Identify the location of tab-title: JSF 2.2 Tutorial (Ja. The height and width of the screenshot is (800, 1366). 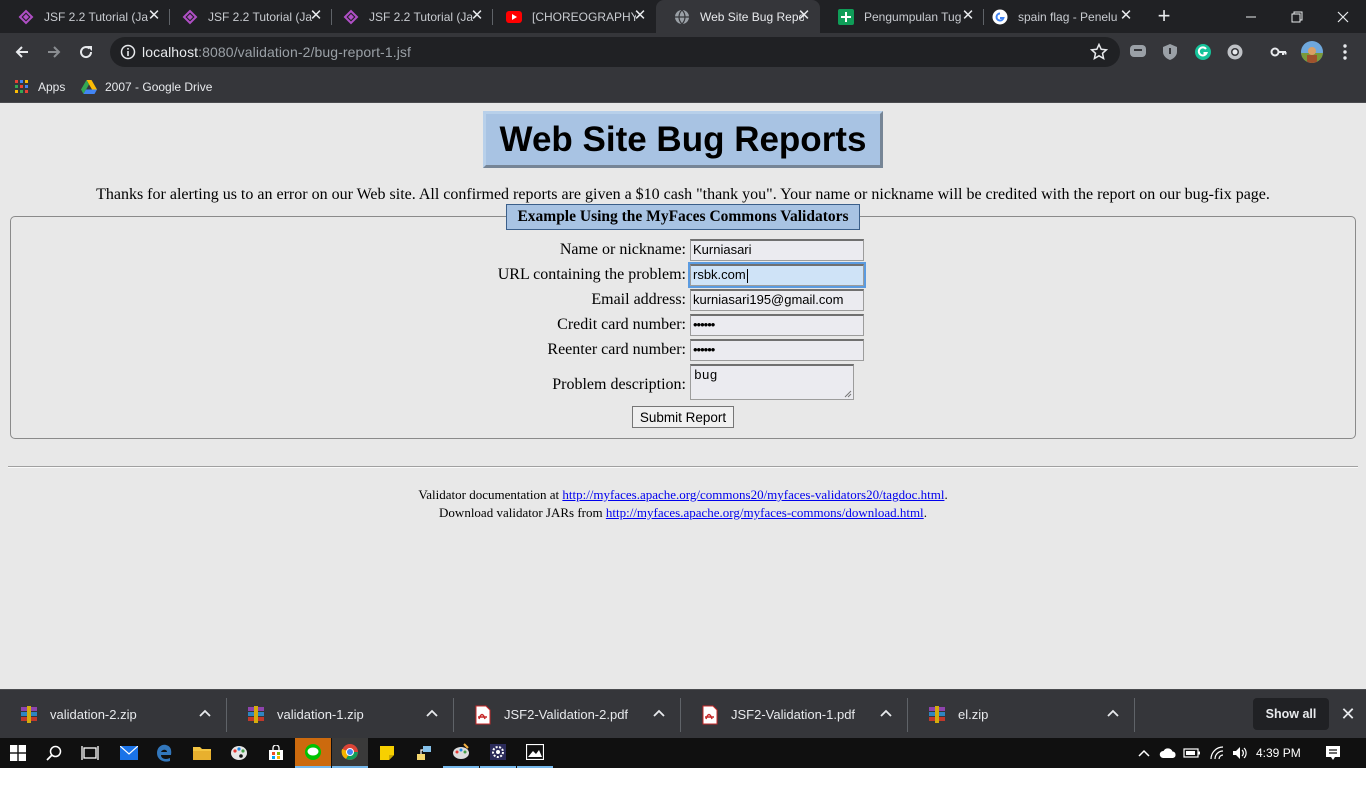
(421, 16).